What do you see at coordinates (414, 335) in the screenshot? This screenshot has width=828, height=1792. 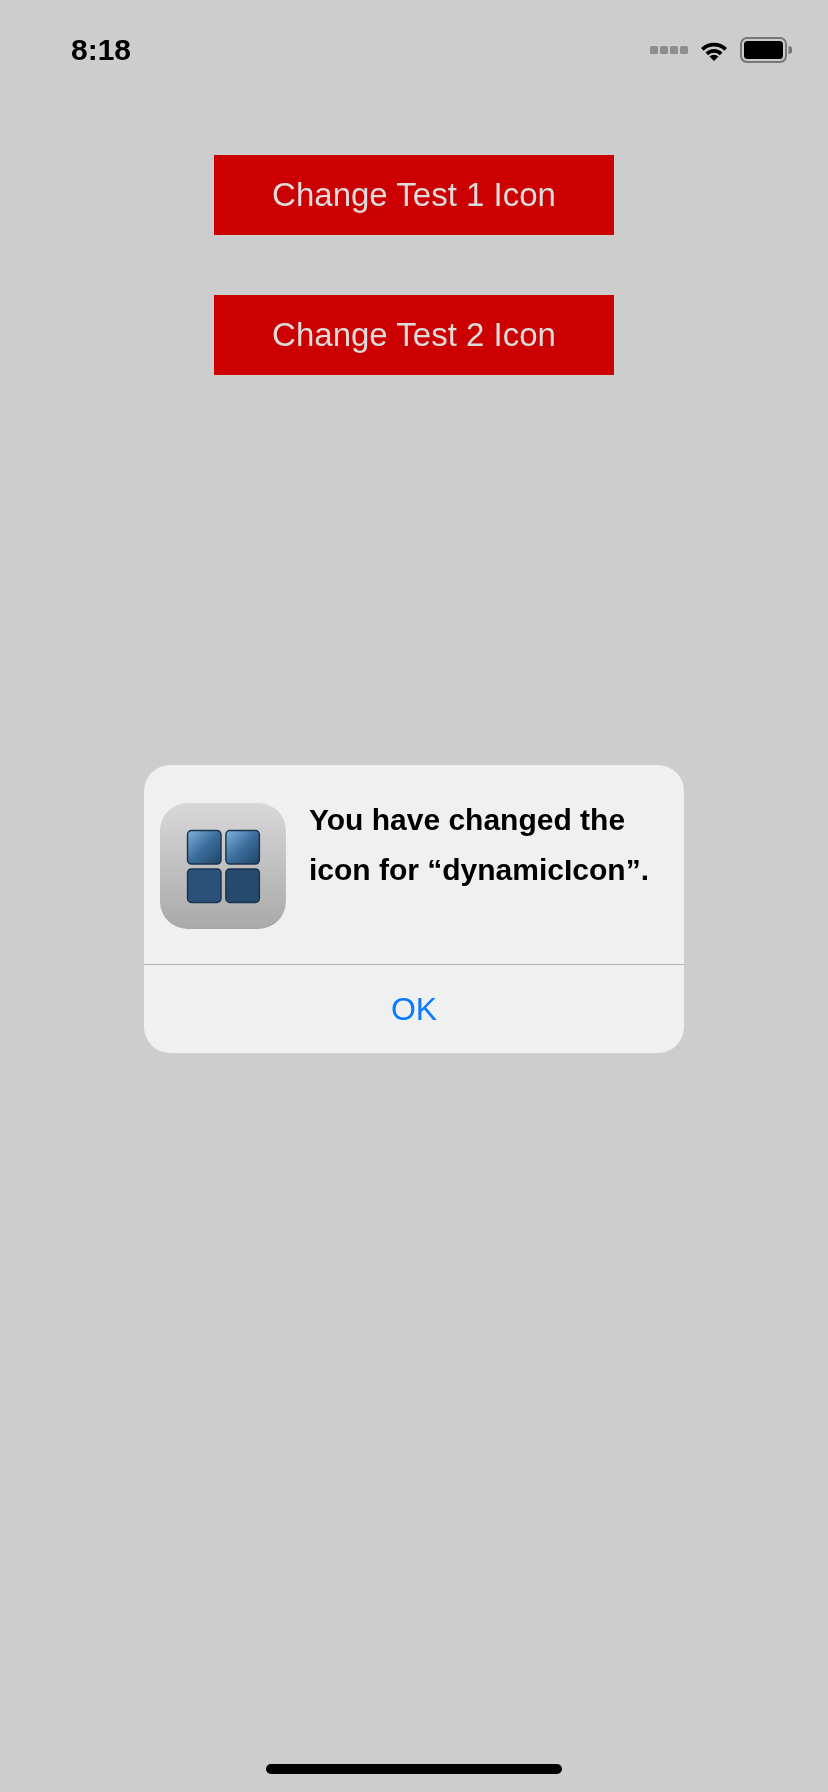 I see `change-icon-button: Change Test 2 Icon` at bounding box center [414, 335].